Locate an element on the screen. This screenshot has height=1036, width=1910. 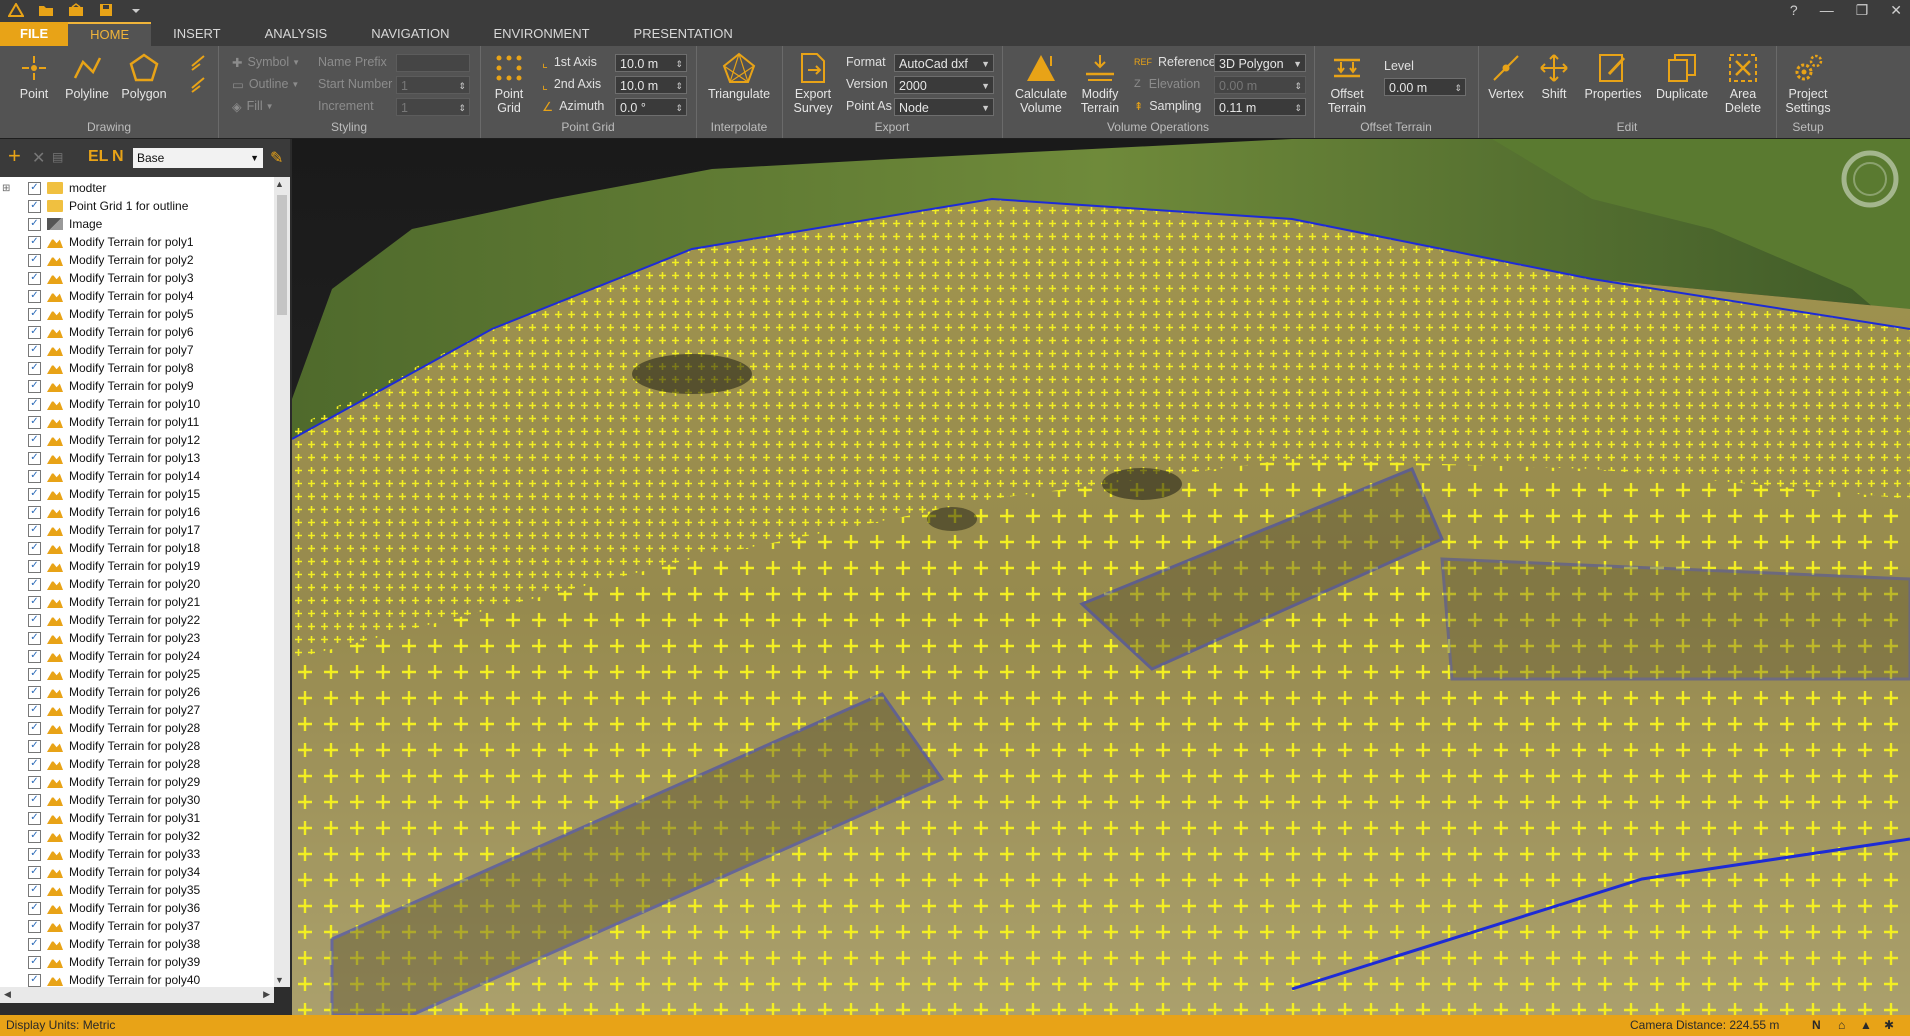
north-indicator: N is located at coordinates (1816, 1025).